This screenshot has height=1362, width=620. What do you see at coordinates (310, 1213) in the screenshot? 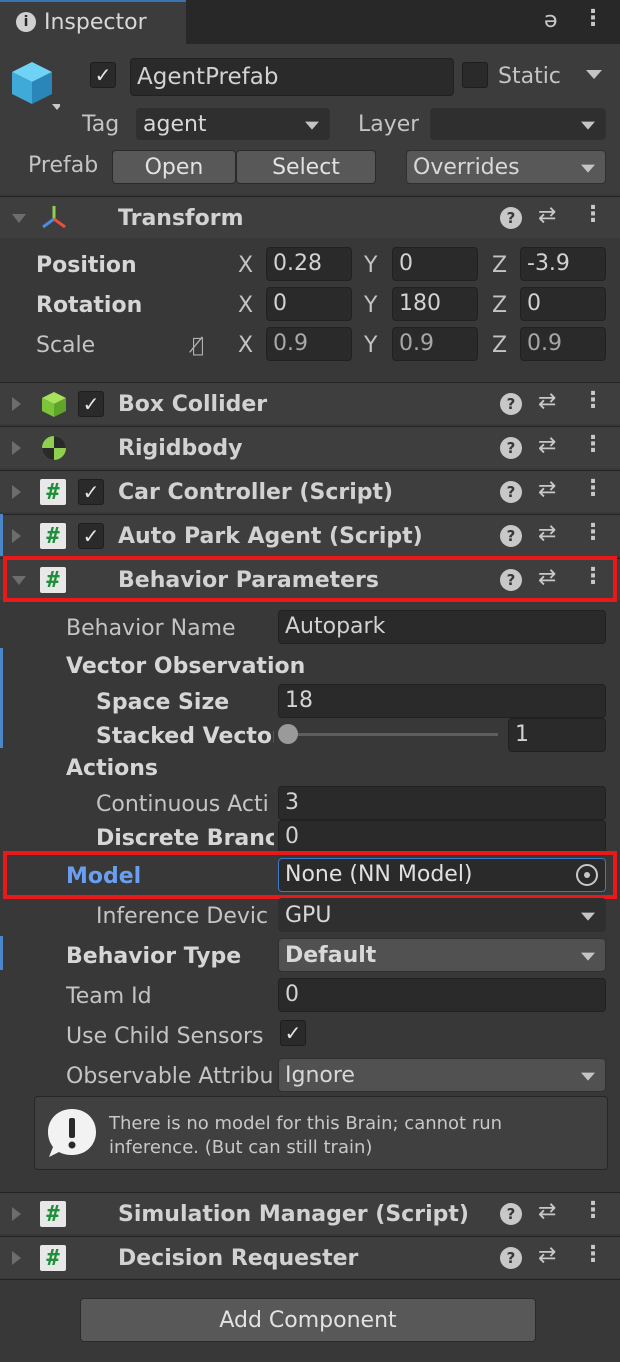
I see `simulation-manager-header: # Simulation Manager (Script) ? ⇄ ⋮` at bounding box center [310, 1213].